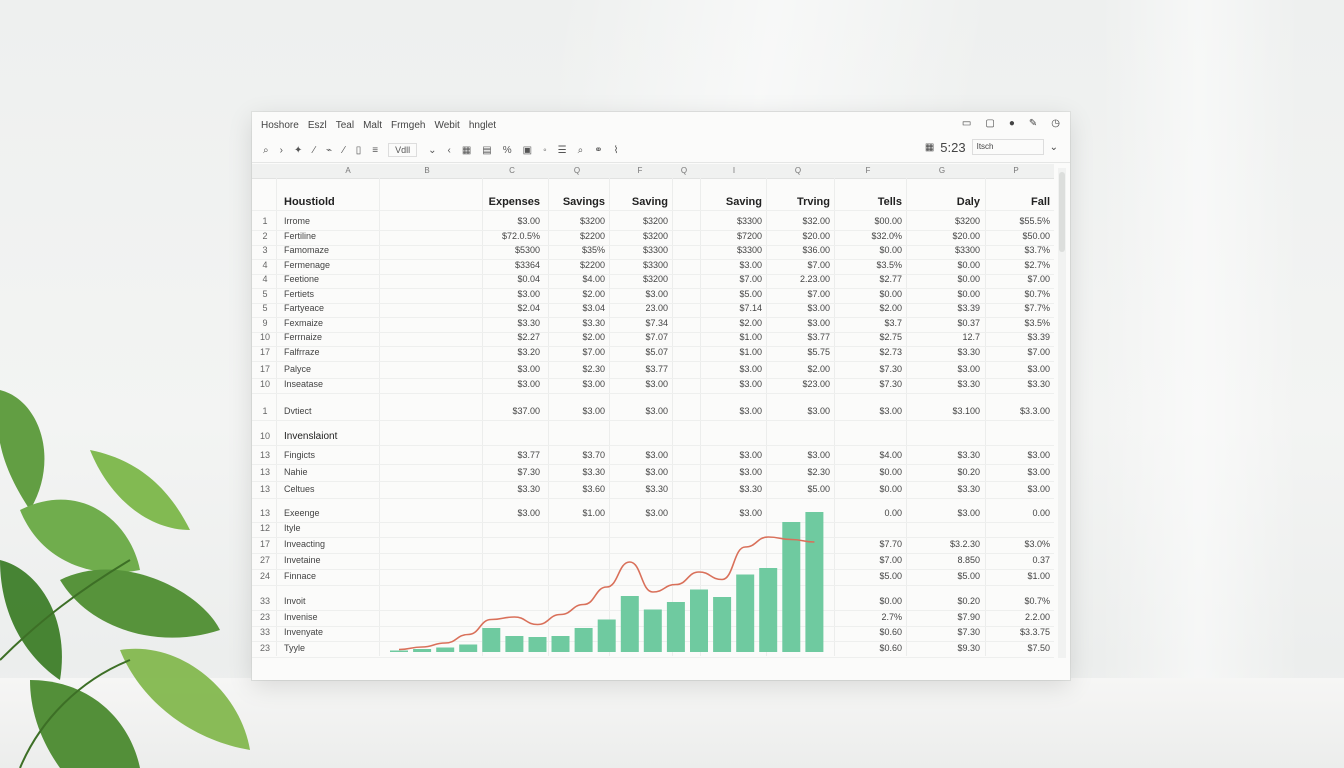 This screenshot has width=1344, height=768. I want to click on row-number: 5, so click(265, 294).